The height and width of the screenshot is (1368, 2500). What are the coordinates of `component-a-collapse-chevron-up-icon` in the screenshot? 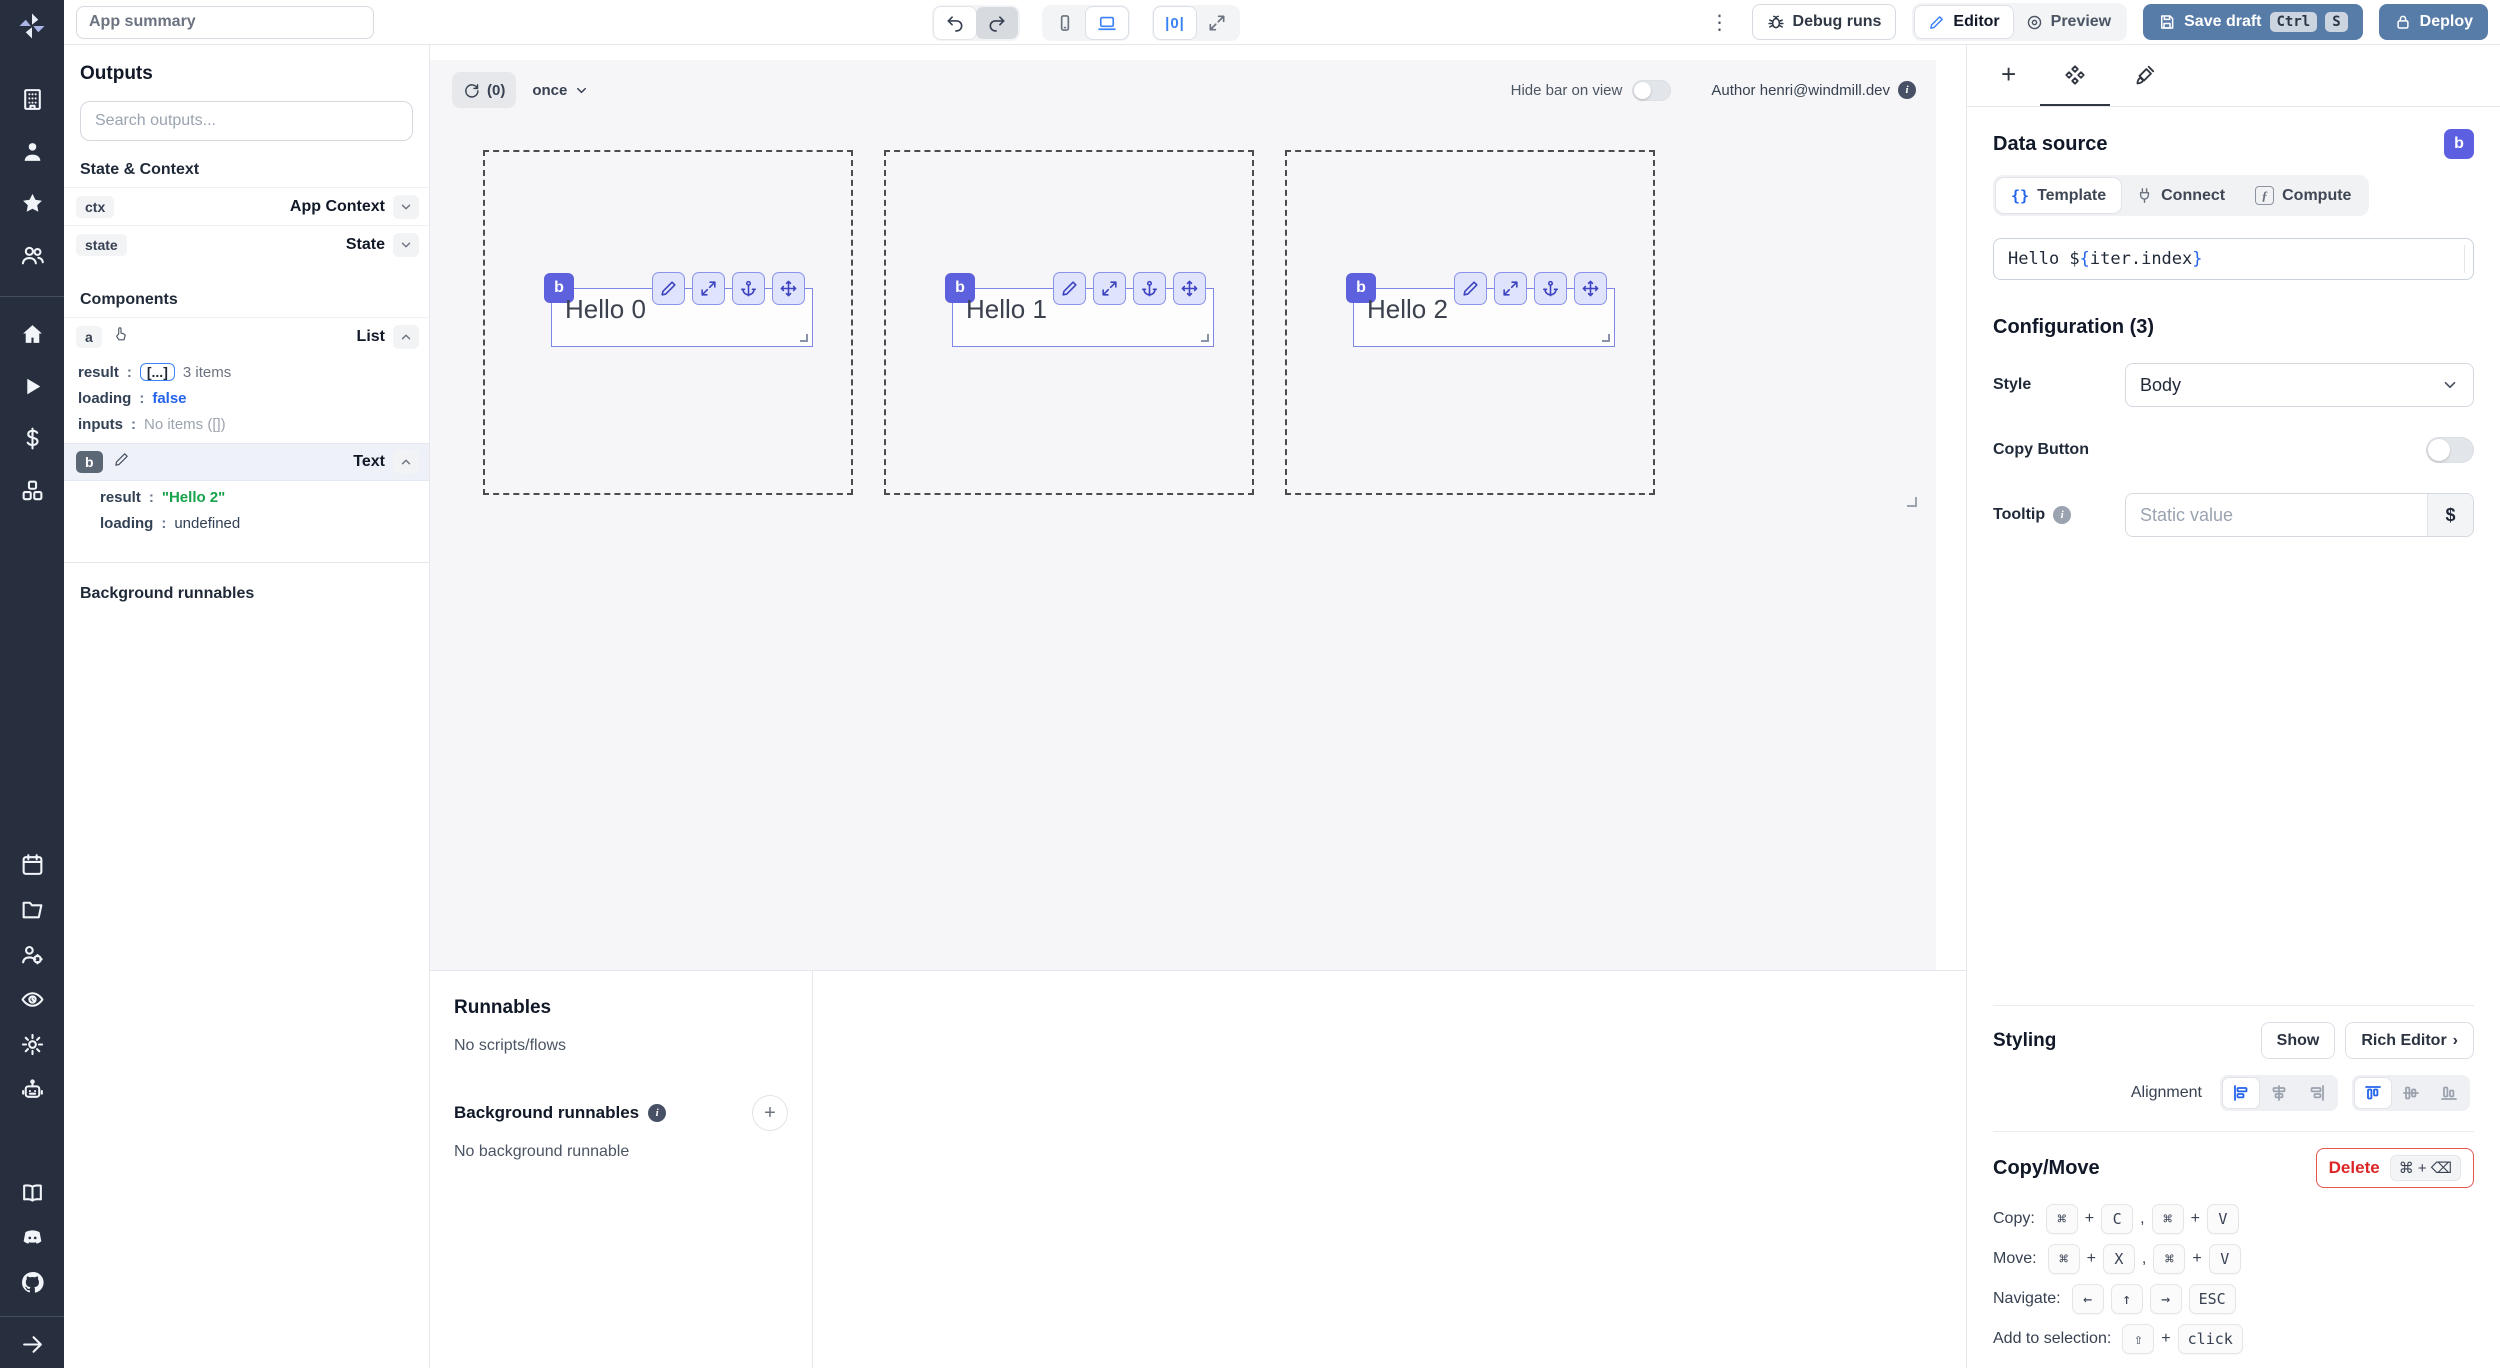 It's located at (406, 336).